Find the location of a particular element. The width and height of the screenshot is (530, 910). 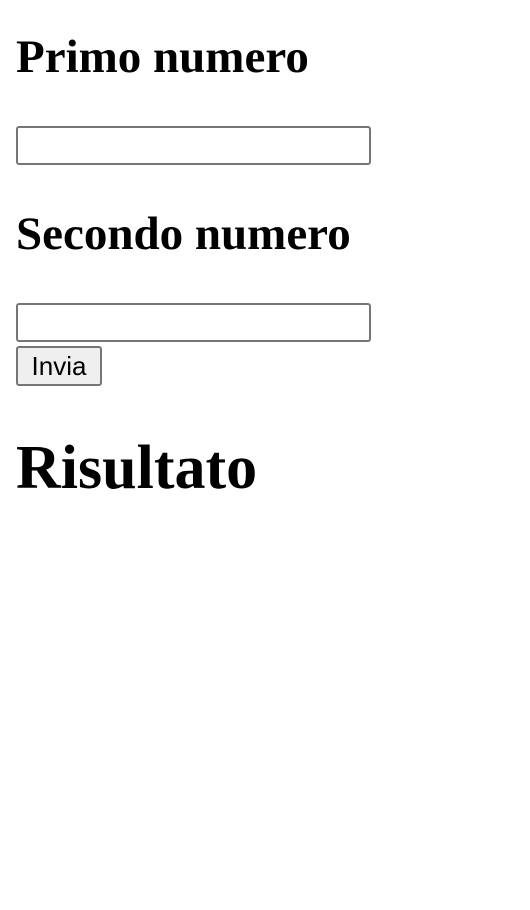

submit-button: Invia is located at coordinates (59, 366).